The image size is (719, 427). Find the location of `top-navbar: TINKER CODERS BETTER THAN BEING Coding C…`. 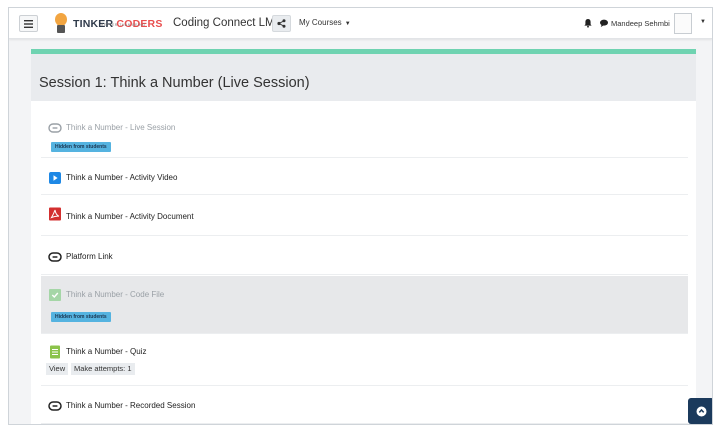

top-navbar: TINKER CODERS BETTER THAN BEING Coding C… is located at coordinates (360, 23).